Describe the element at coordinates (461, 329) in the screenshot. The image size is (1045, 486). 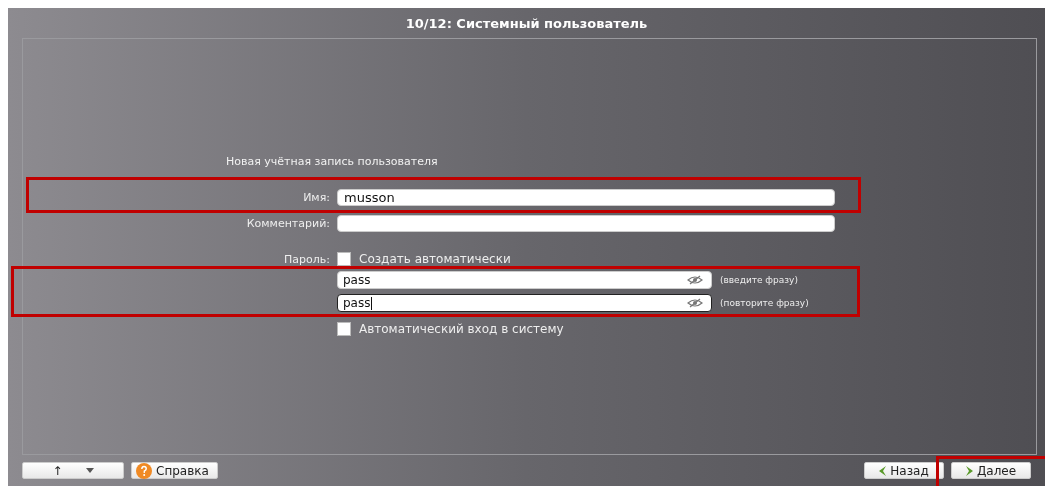
I see `checkbox-label: Автоматический вход в систему` at that location.